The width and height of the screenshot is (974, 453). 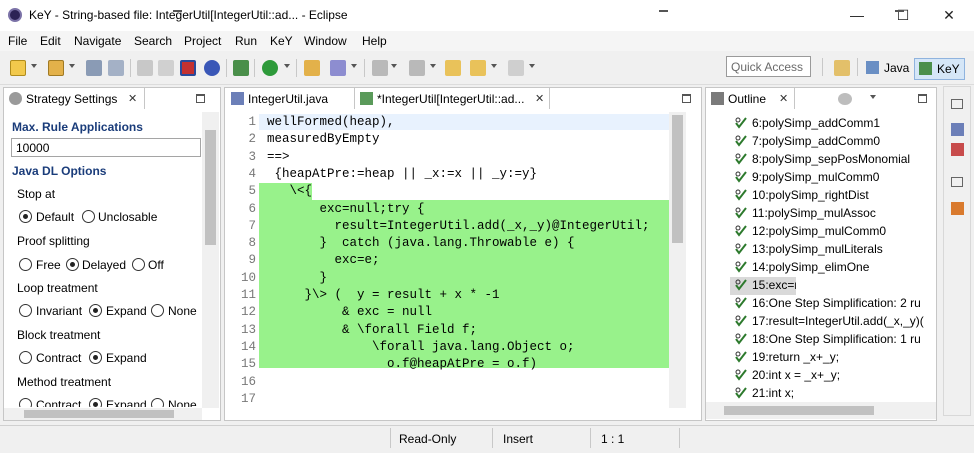 What do you see at coordinates (922, 98) in the screenshot?
I see `maximize-outline-icon` at bounding box center [922, 98].